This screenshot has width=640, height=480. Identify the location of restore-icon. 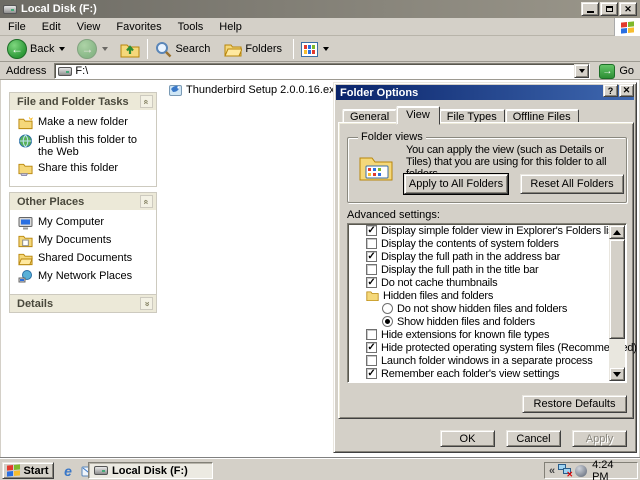
(609, 9).